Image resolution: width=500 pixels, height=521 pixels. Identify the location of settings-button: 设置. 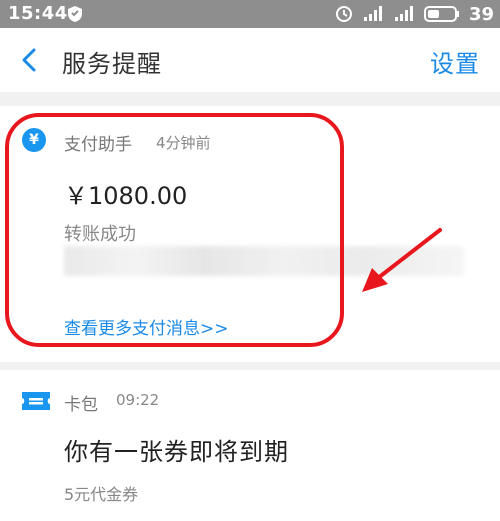
(455, 61).